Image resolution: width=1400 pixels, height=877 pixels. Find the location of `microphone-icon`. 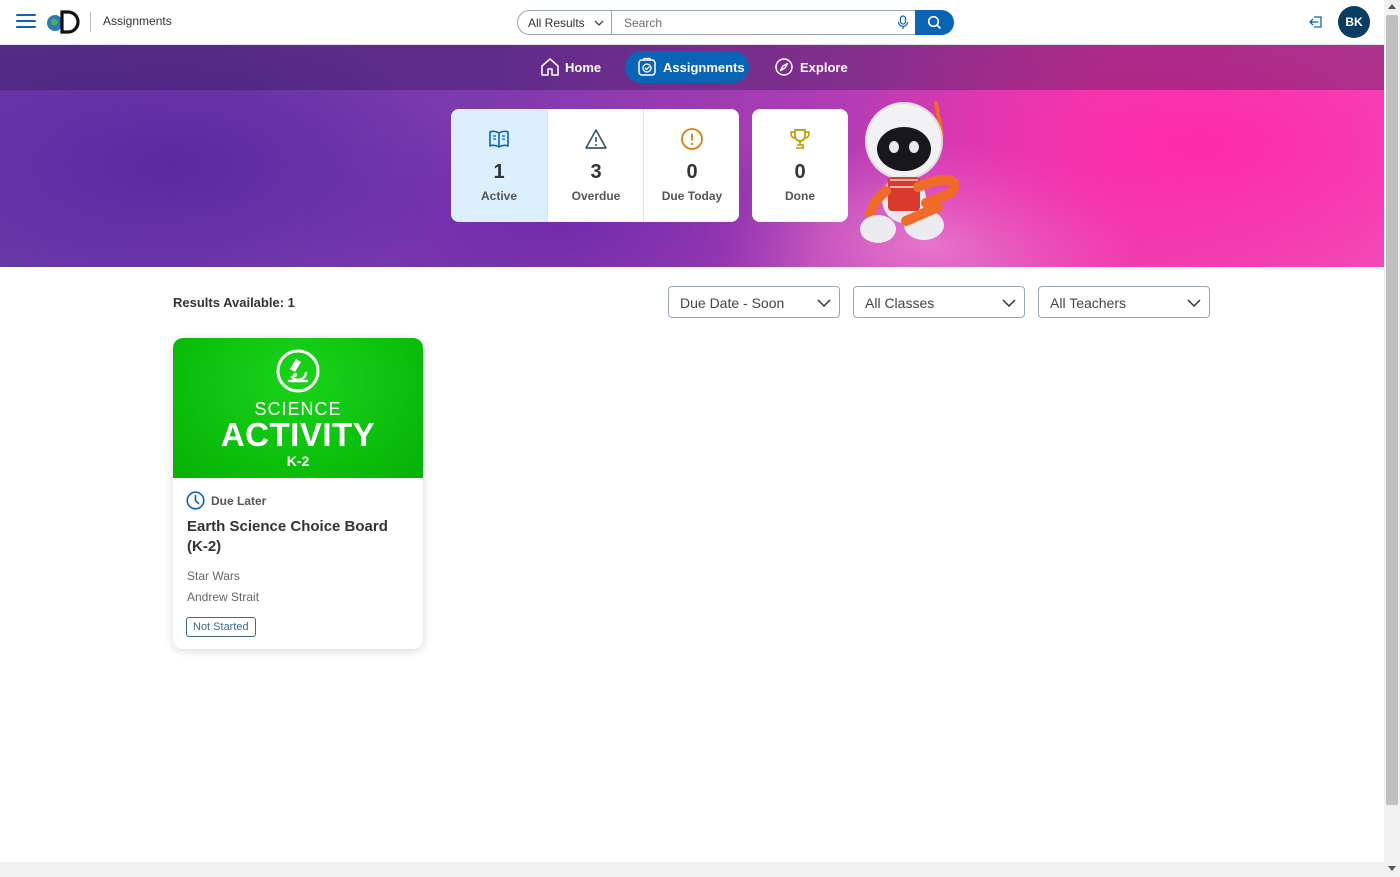

microphone-icon is located at coordinates (903, 22).